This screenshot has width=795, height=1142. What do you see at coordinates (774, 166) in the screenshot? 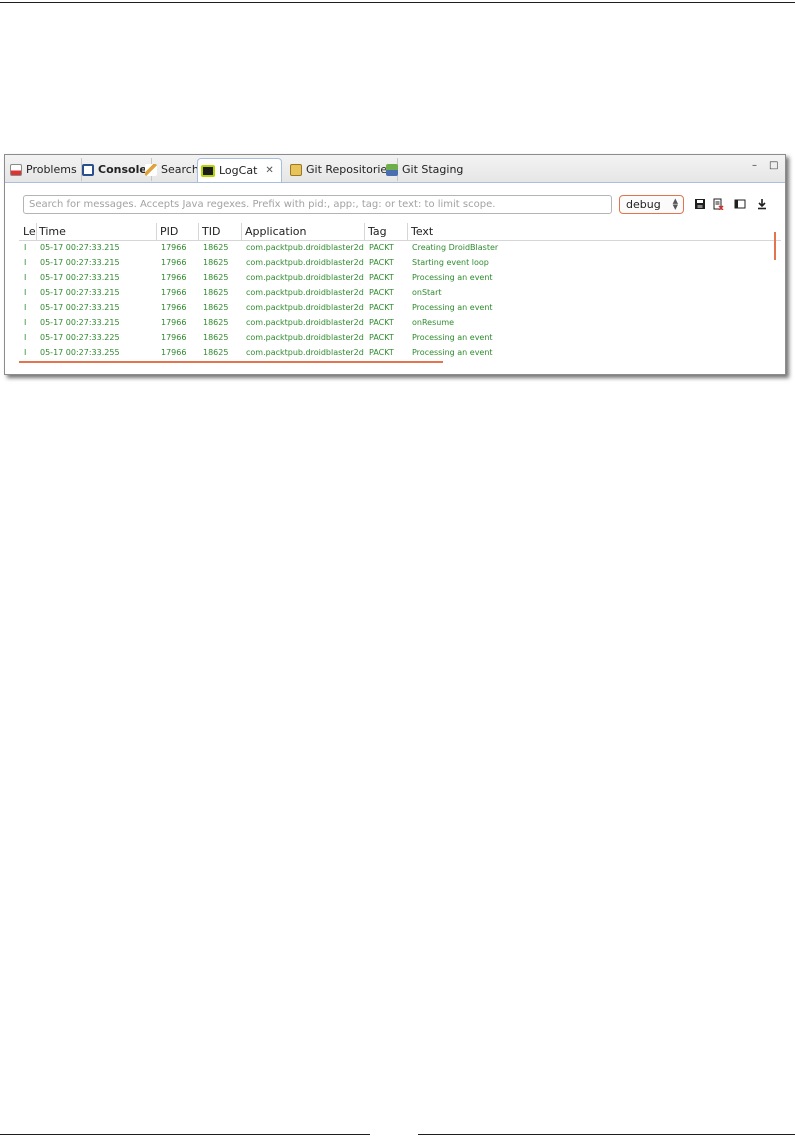
I see `maximize-icon: □` at bounding box center [774, 166].